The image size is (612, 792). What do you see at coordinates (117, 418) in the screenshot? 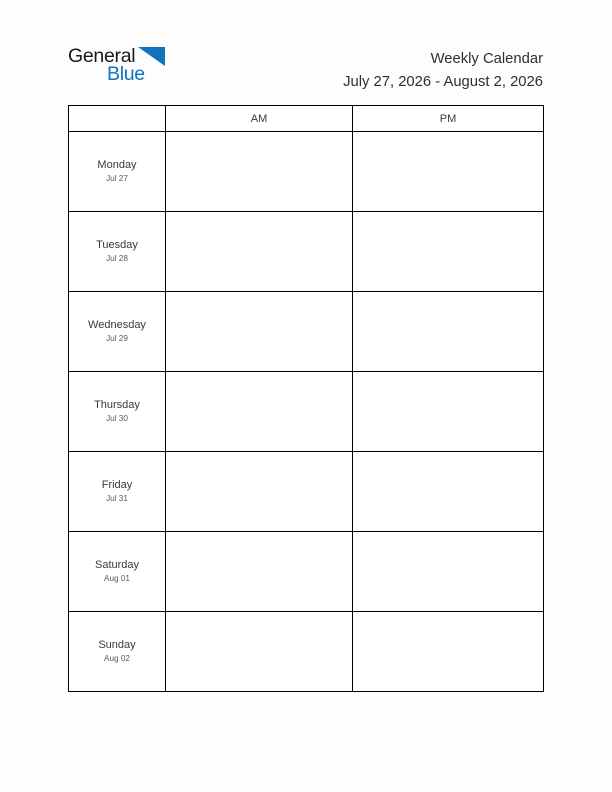
I see `day-date: Jul 30` at bounding box center [117, 418].